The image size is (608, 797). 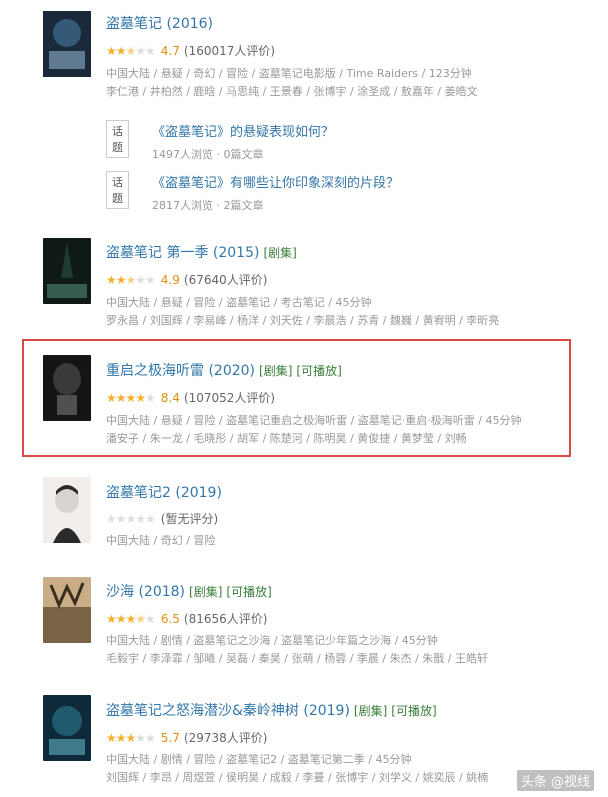 What do you see at coordinates (239, 302) in the screenshot?
I see `movie-meta: 中国大陆 / 悬疑 / 冒险 / 盗墓笔记 / 考古笔记 / 45分钟` at bounding box center [239, 302].